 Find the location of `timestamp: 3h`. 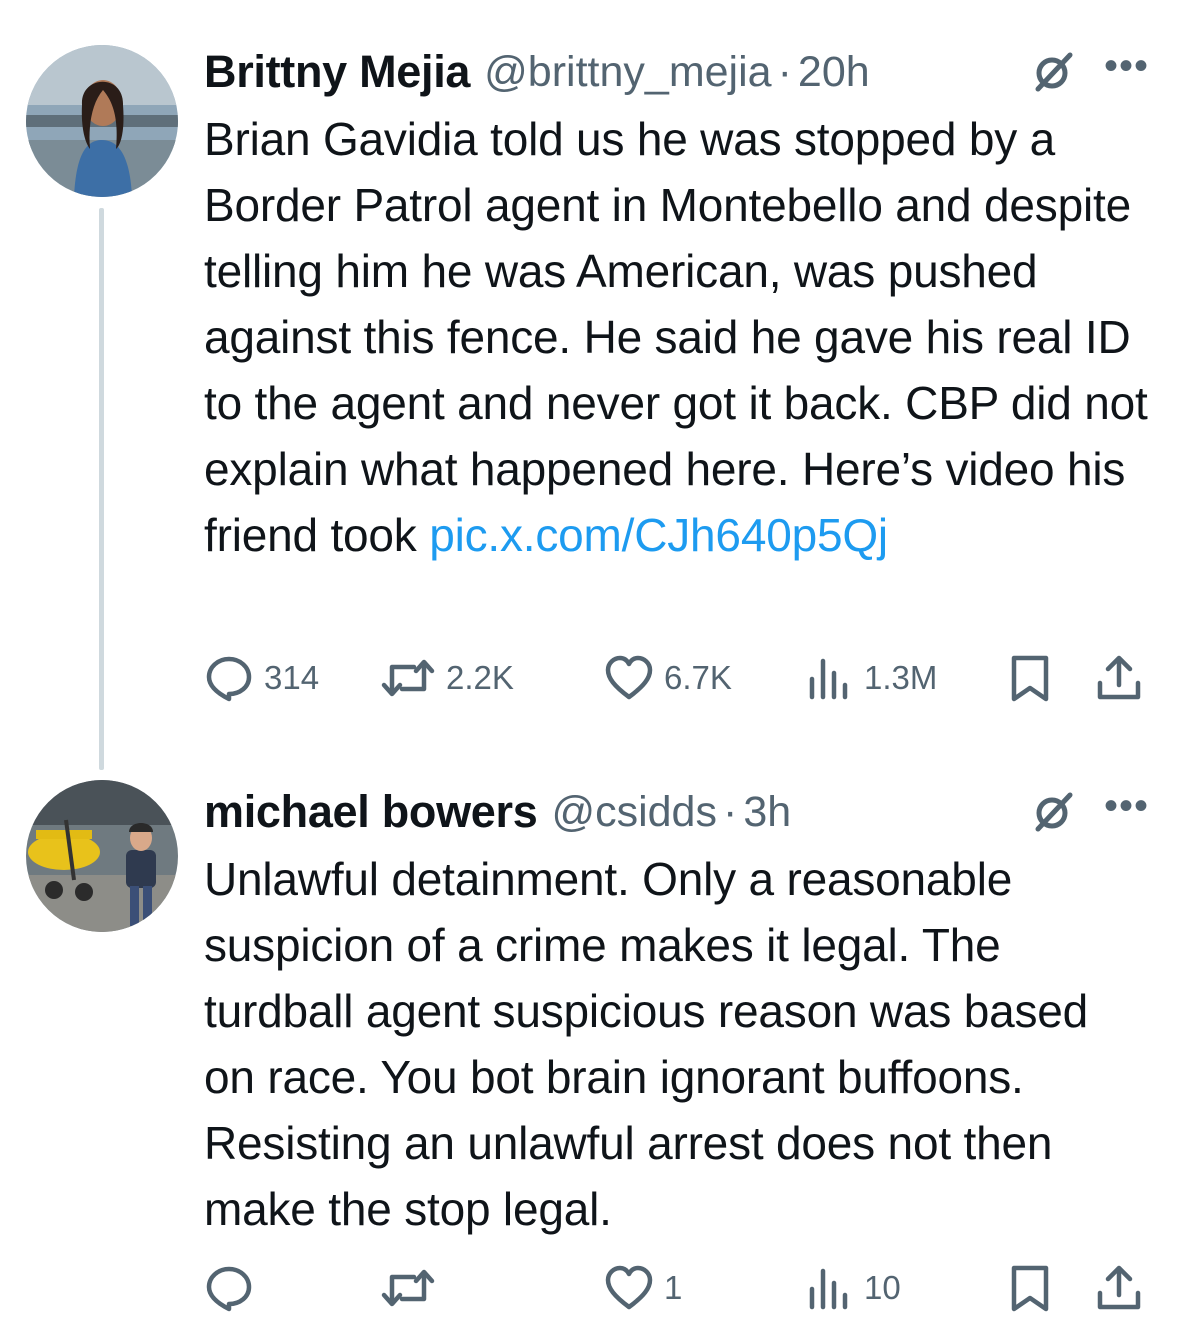

timestamp: 3h is located at coordinates (767, 812).